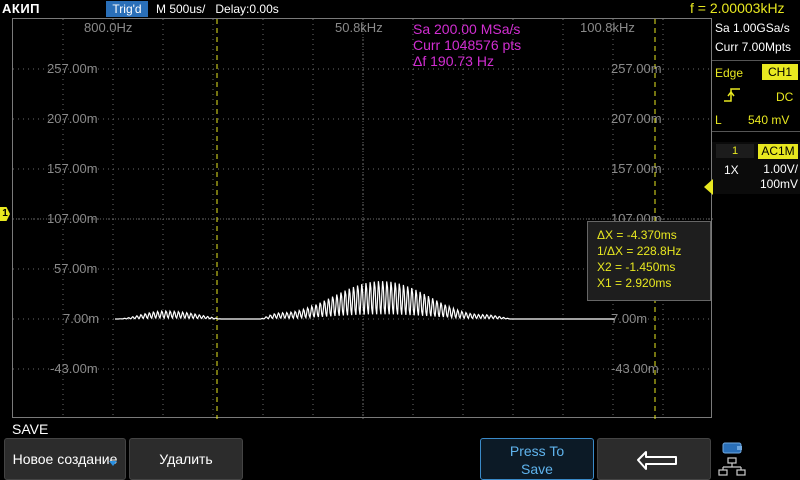 This screenshot has height=480, width=800. Describe the element at coordinates (365, 300) in the screenshot. I see `waveform-trace` at that location.